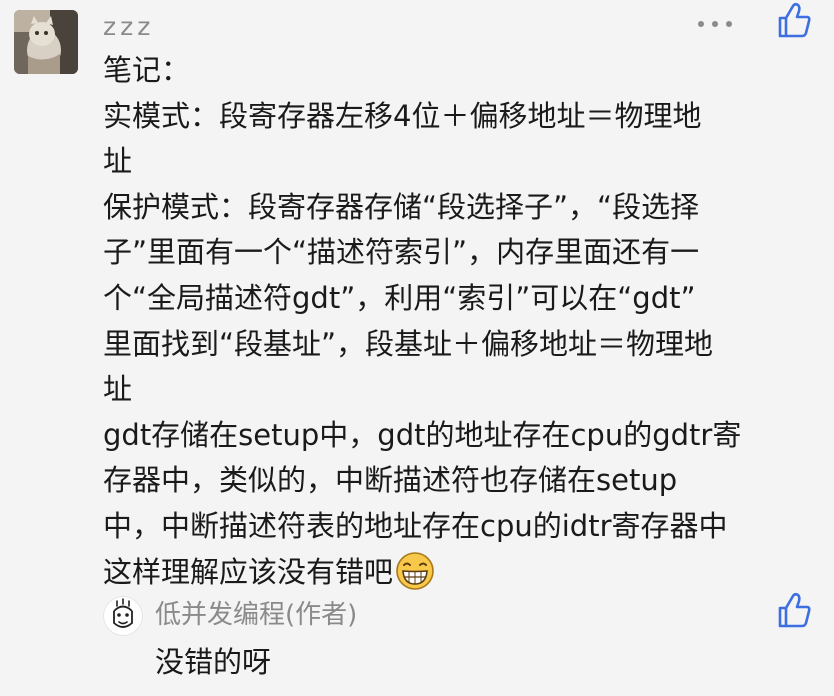 This screenshot has width=834, height=696. Describe the element at coordinates (401, 206) in the screenshot. I see `comment-line: 保护模式：段寄存器存储“段选择子”，“段选择` at that location.